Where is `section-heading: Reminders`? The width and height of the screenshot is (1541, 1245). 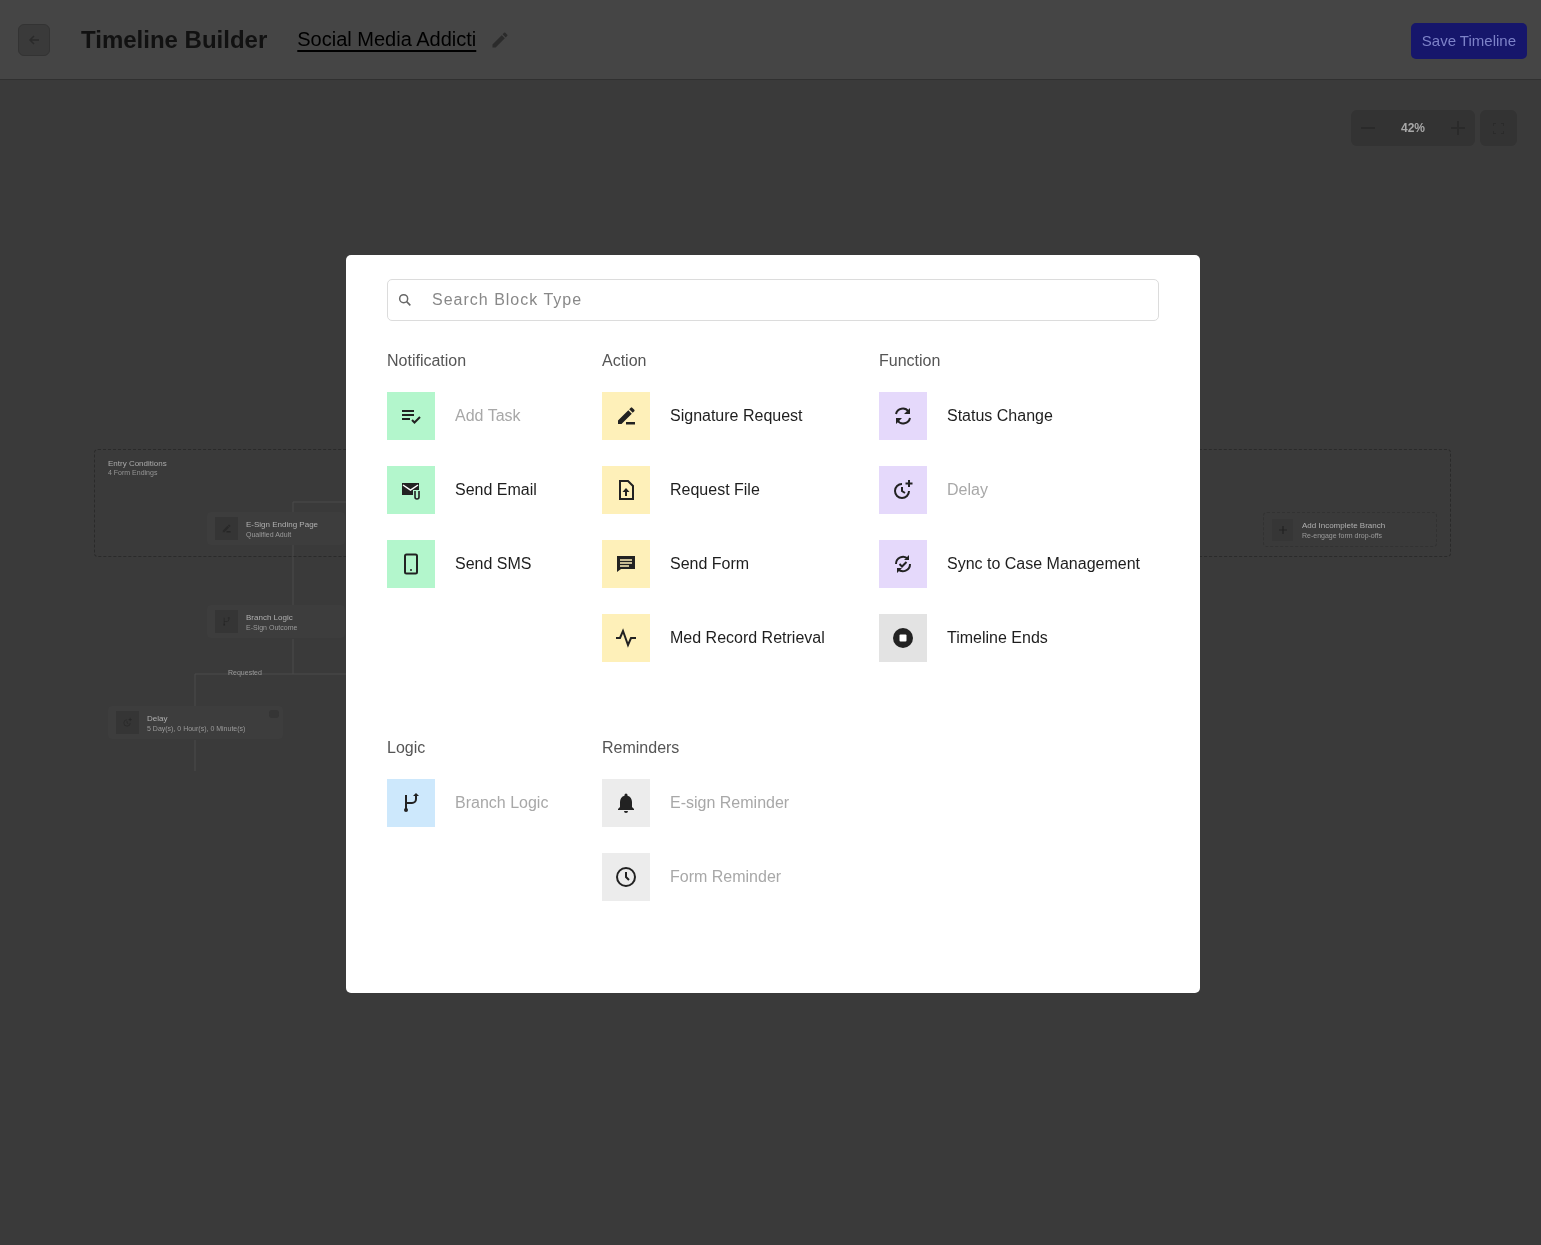
section-heading: Reminders is located at coordinates (641, 748).